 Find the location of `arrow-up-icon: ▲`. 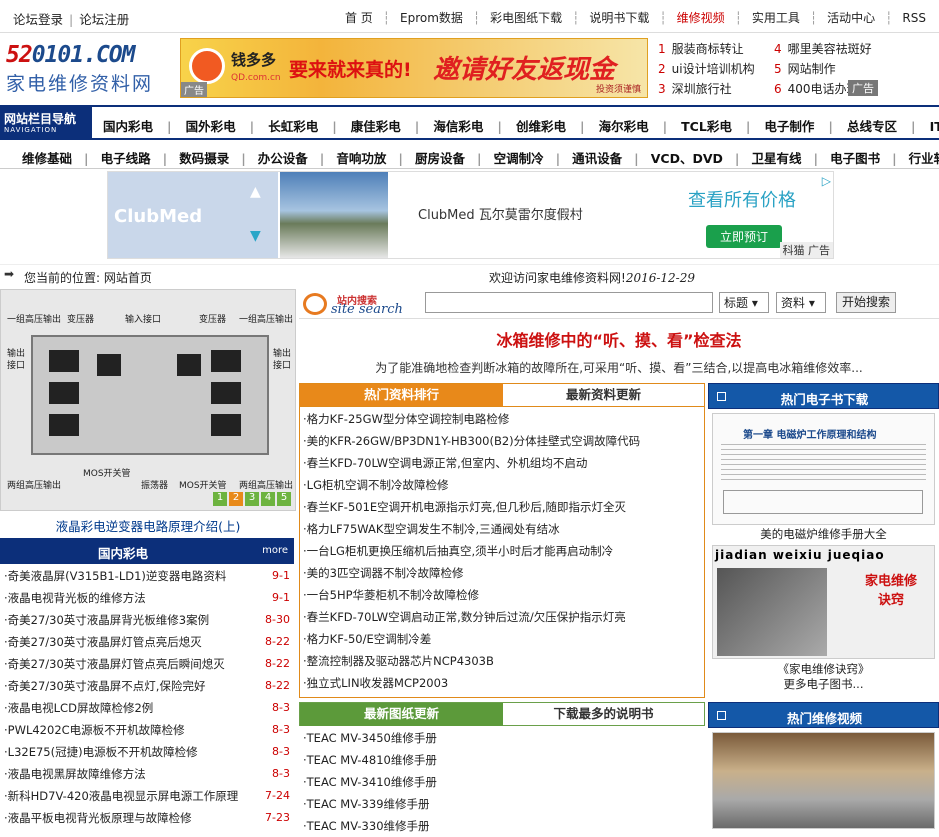

arrow-up-icon: ▲ is located at coordinates (255, 192).